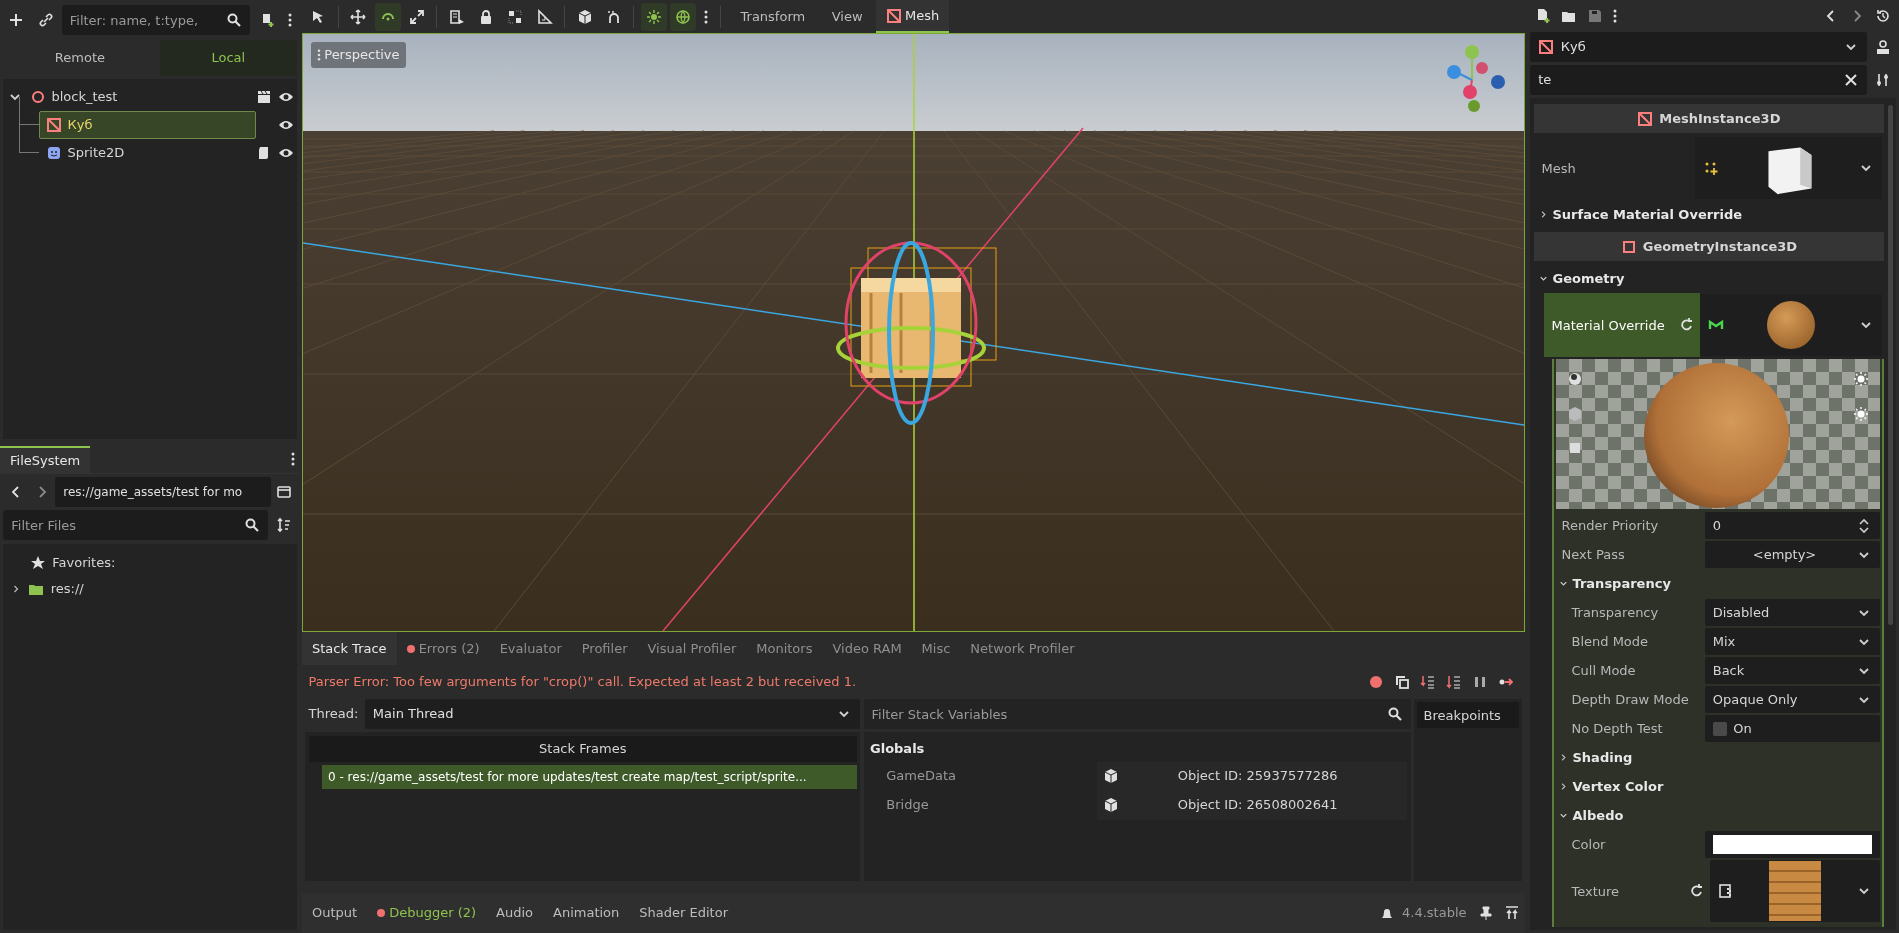 Image resolution: width=1899 pixels, height=933 pixels. What do you see at coordinates (1543, 15) in the screenshot?
I see `new-file-icon` at bounding box center [1543, 15].